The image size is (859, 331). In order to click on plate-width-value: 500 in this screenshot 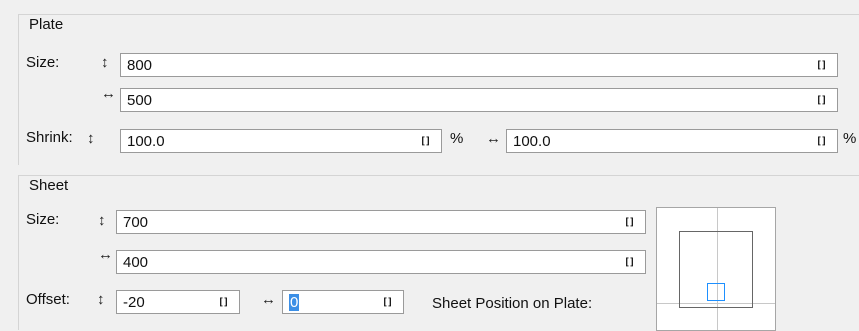, I will do `click(140, 100)`.